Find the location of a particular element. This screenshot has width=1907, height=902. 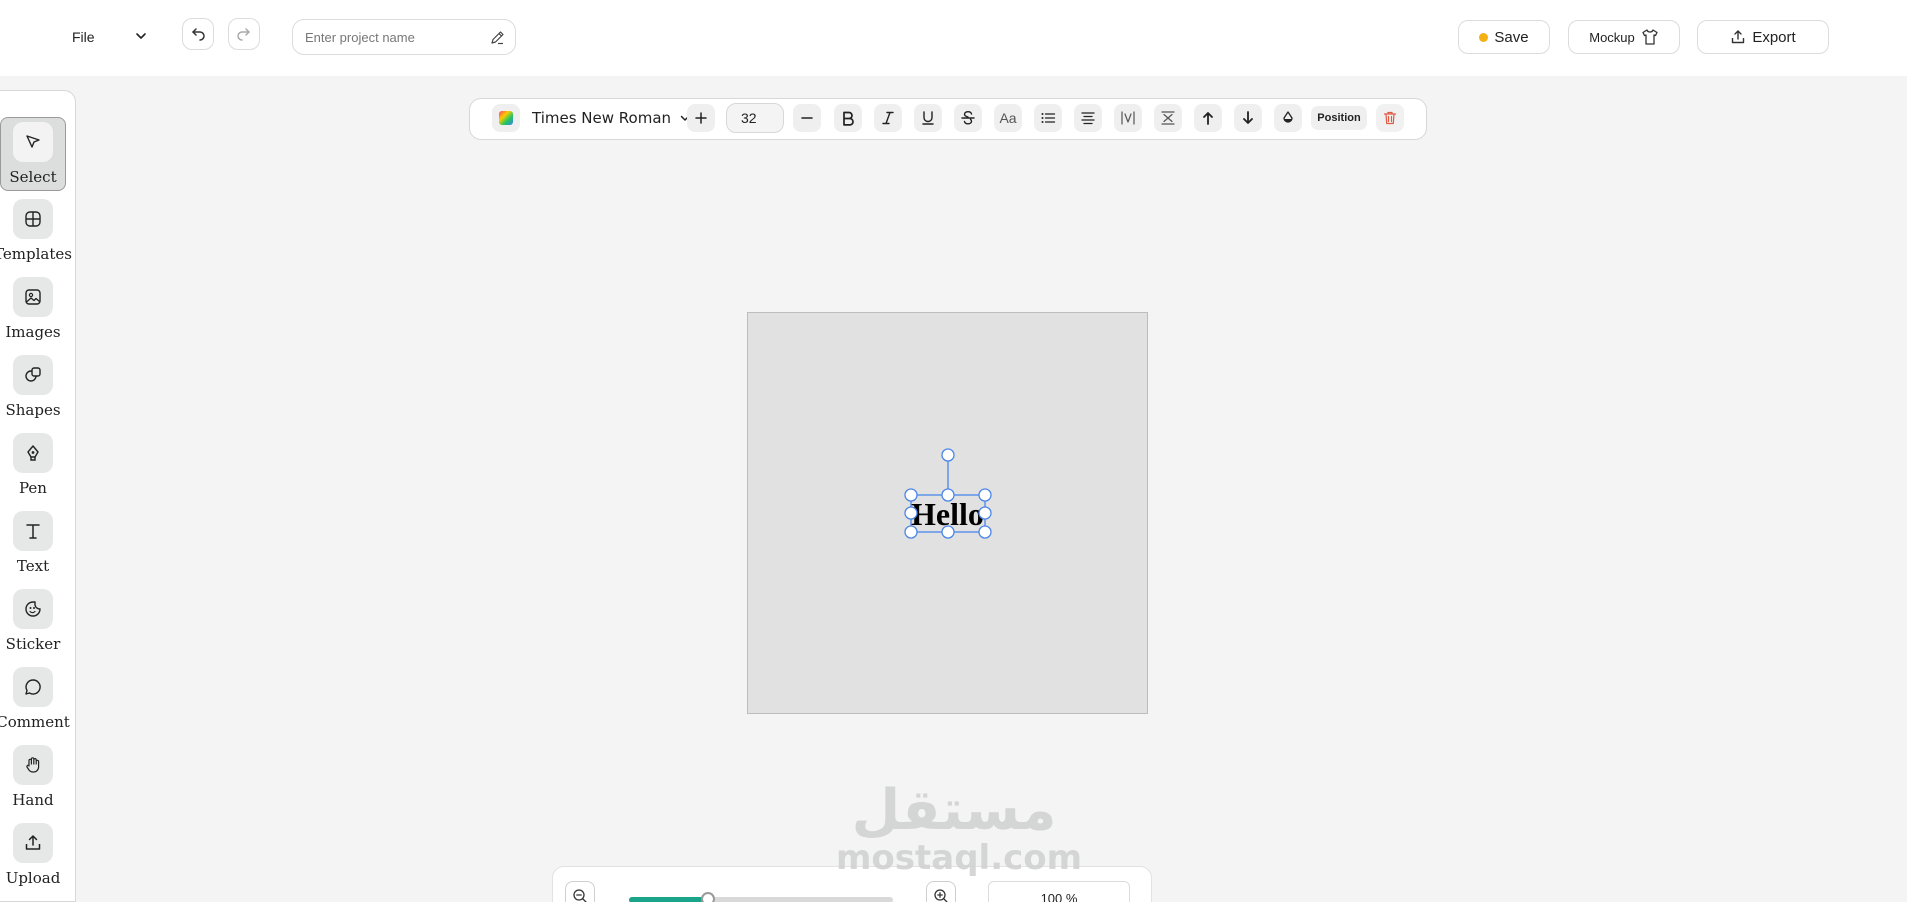

upload-icon is located at coordinates (33, 842).